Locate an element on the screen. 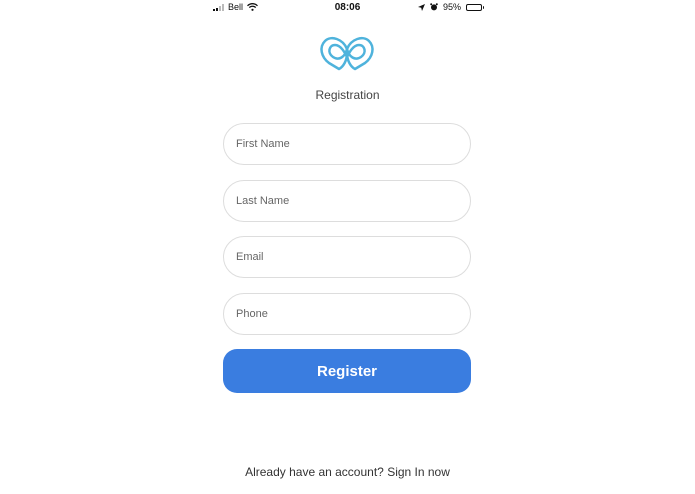  account-prompt-text: Already have an account? is located at coordinates (314, 472).